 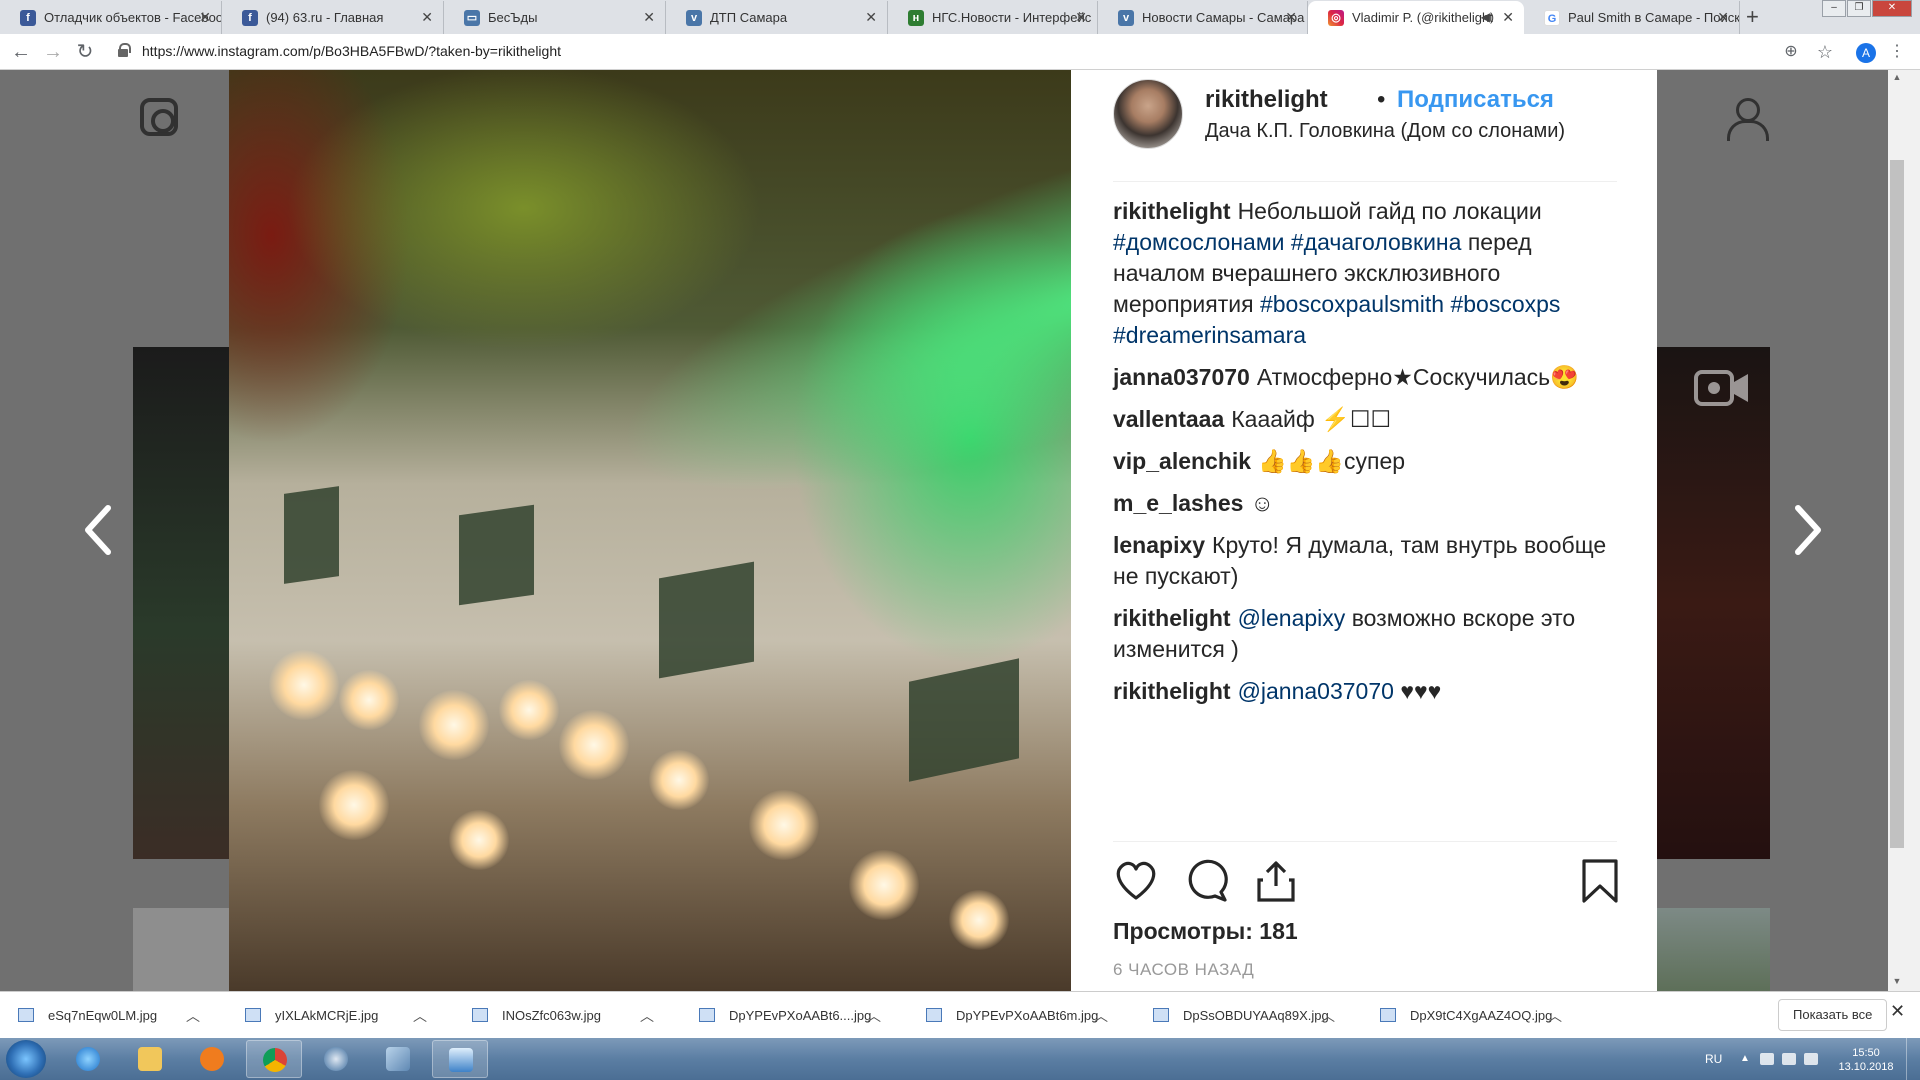 I want to click on hashtag-link: #дачаголовкина, so click(x=1376, y=242).